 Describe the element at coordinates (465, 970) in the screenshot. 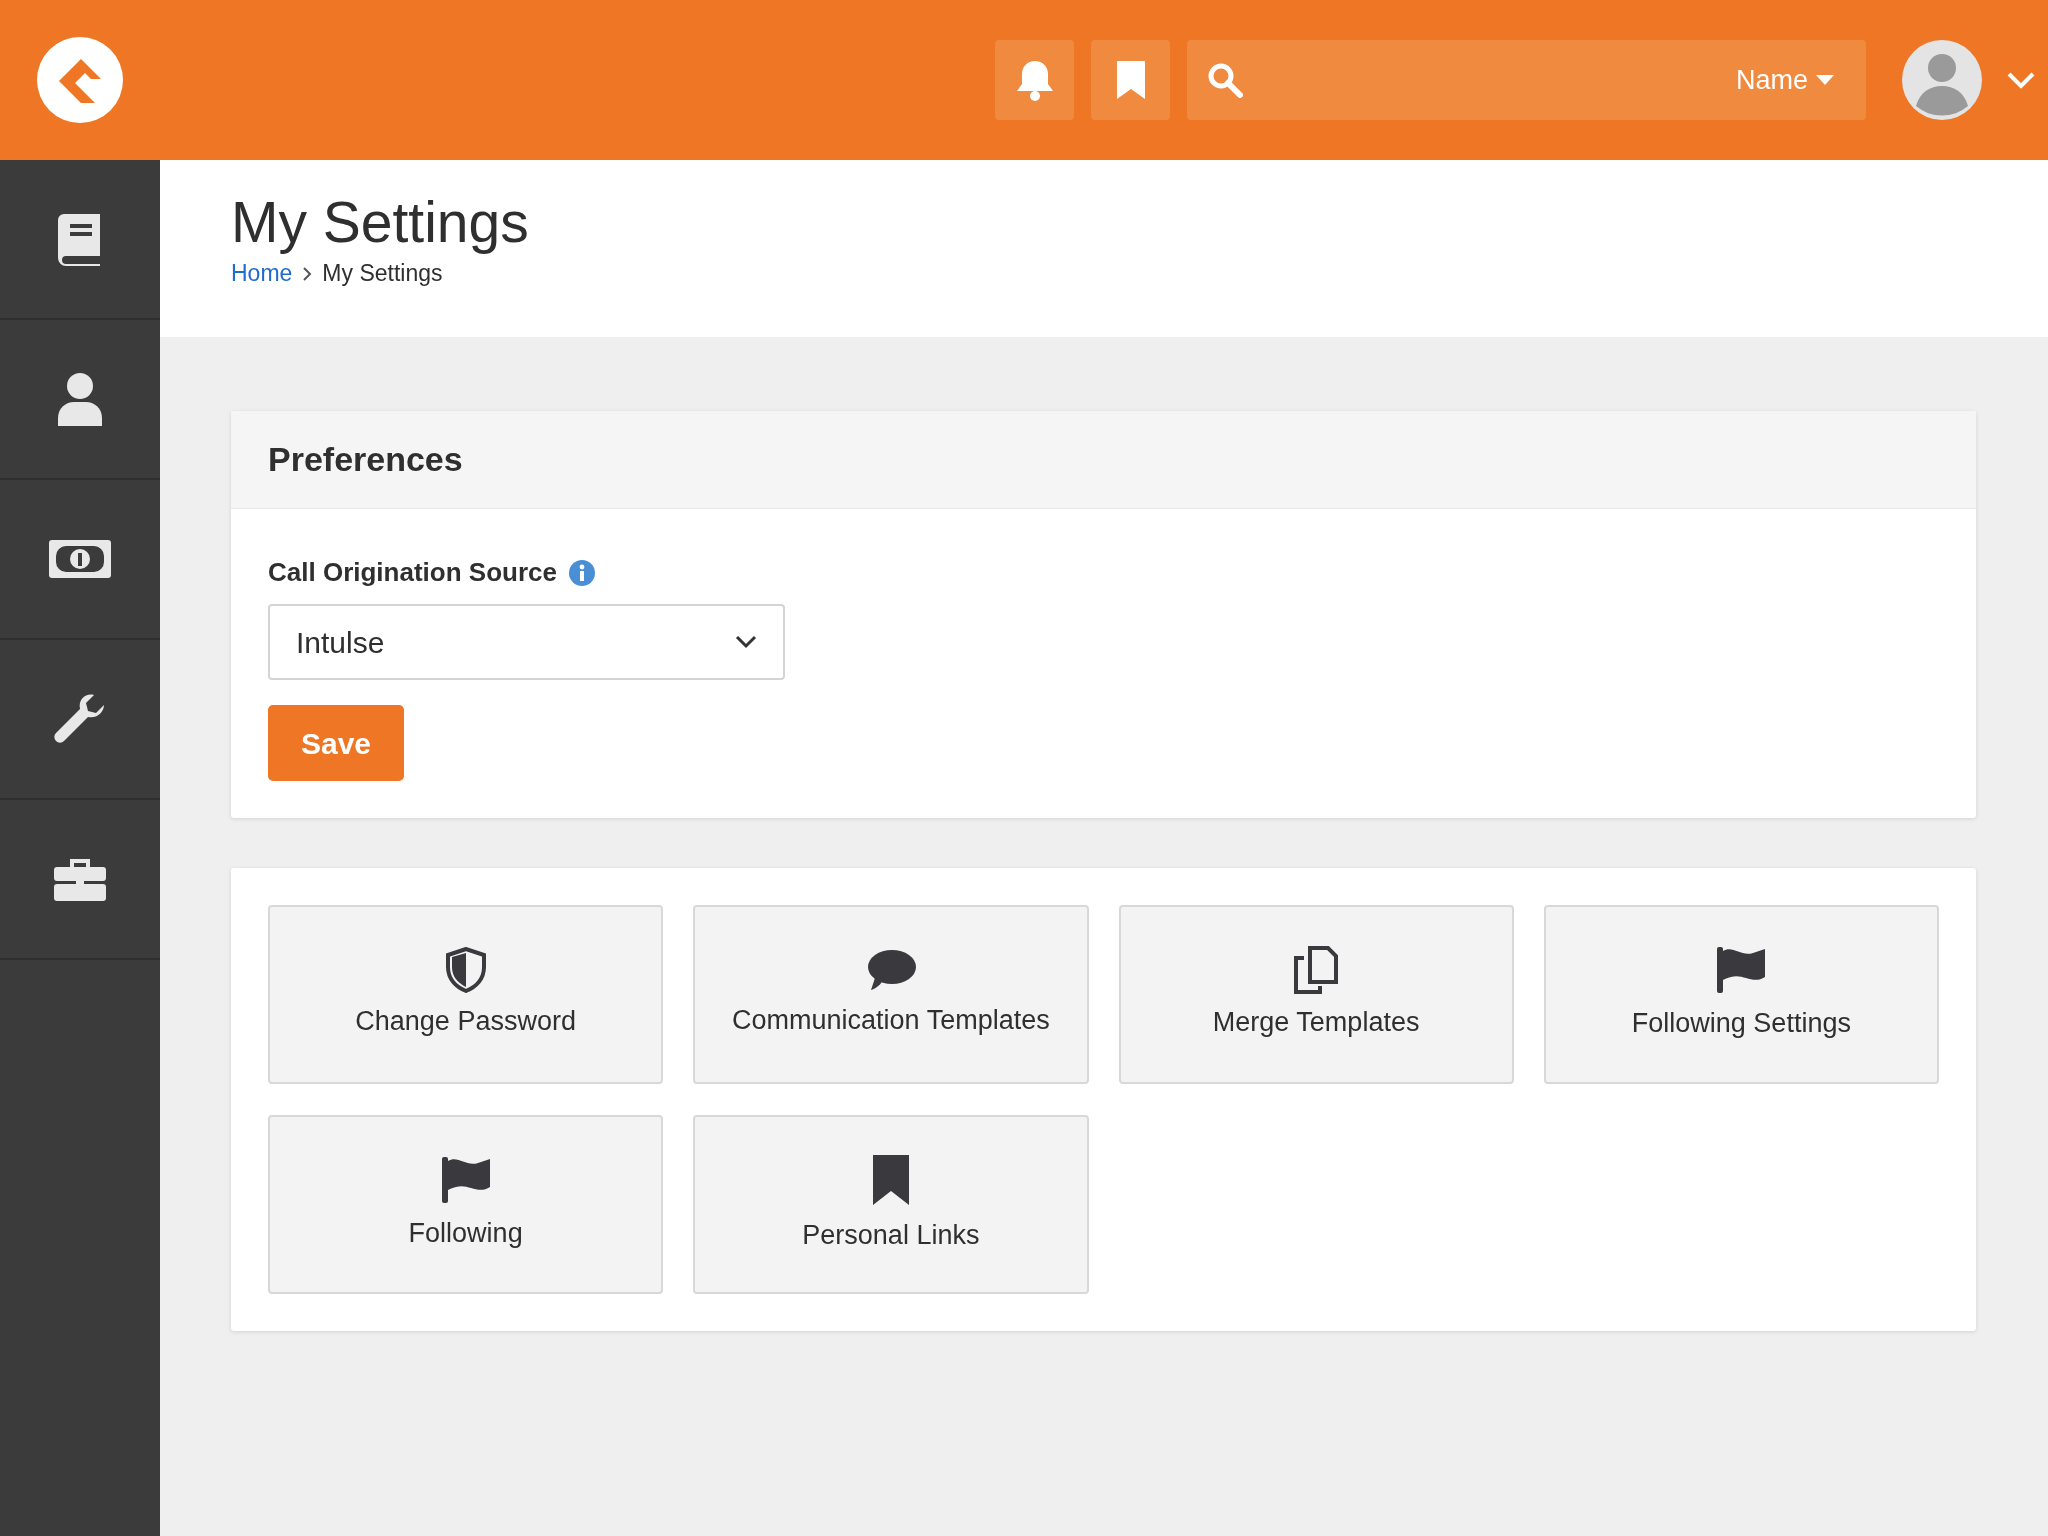

I see `shield-icon` at that location.